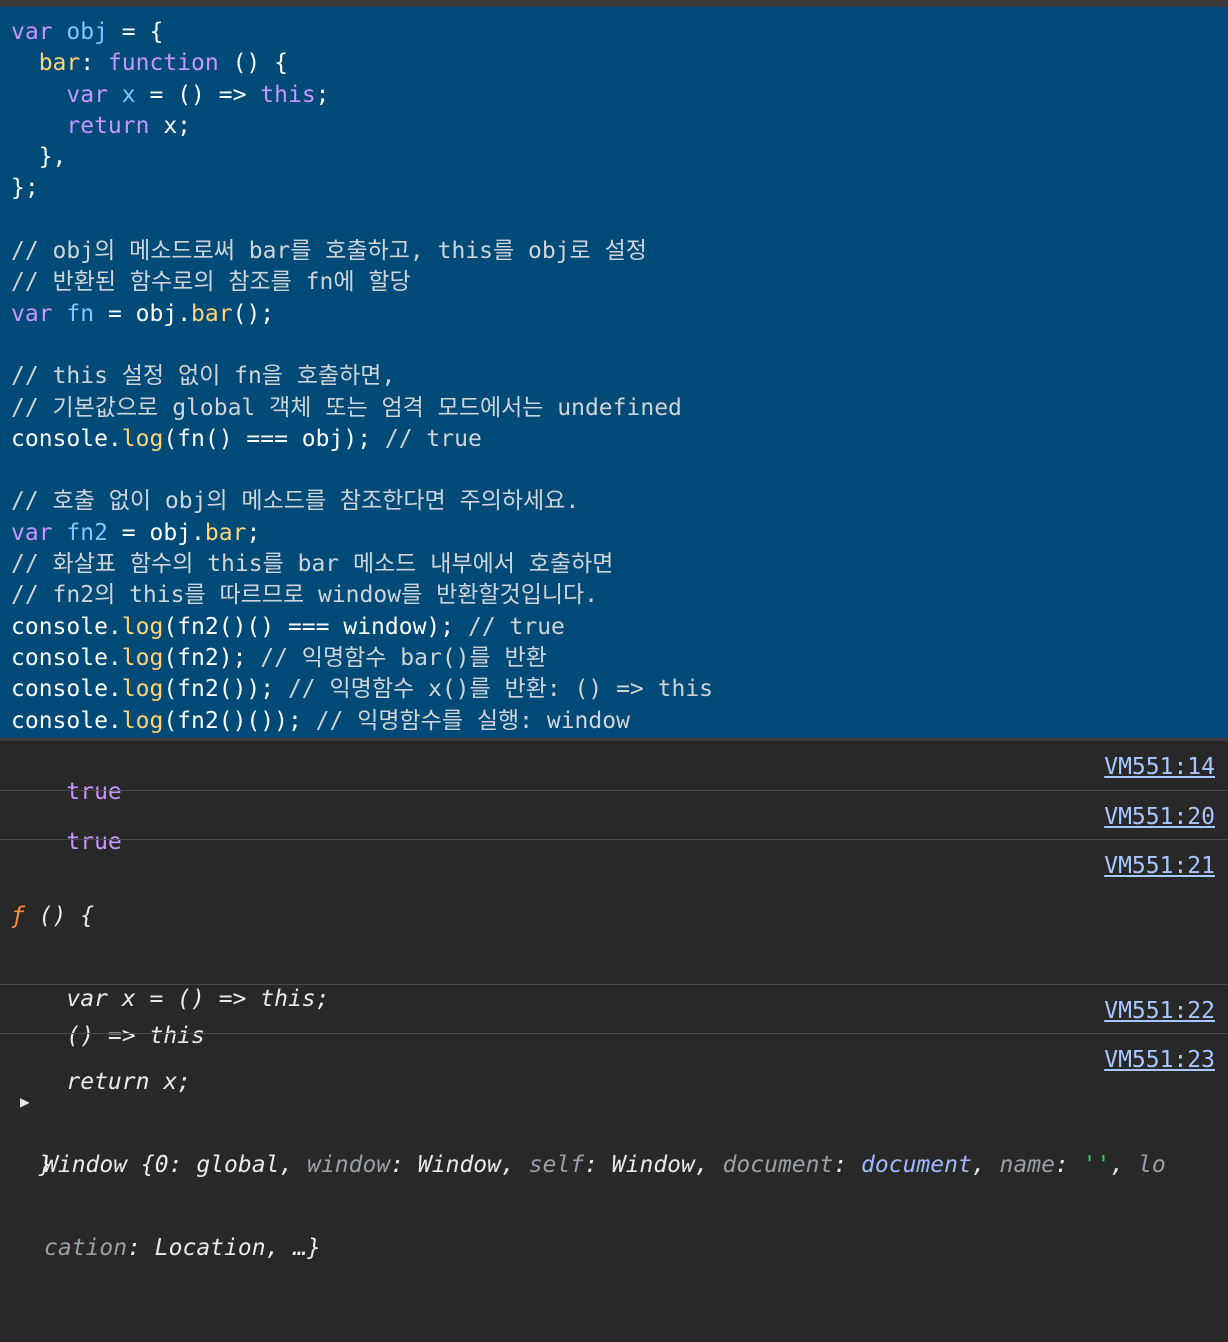 The width and height of the screenshot is (1228, 1342). I want to click on code-line: };, so click(25, 188).